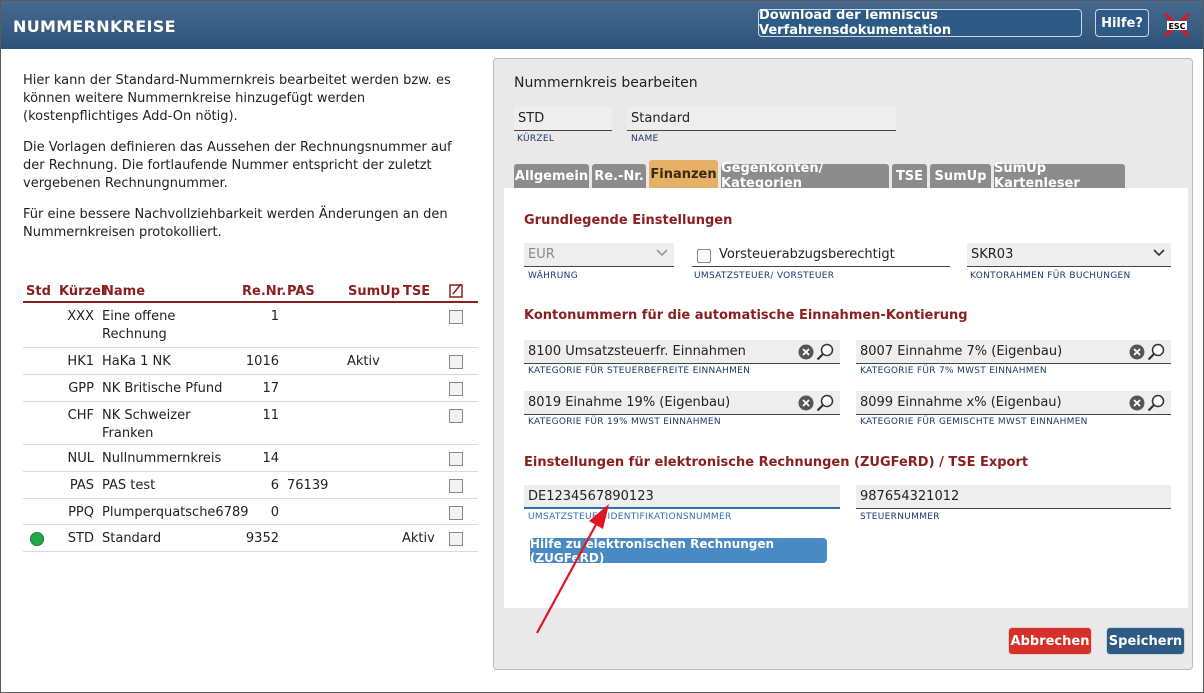  I want to click on tax-number-input: 987654321012, so click(1013, 497).